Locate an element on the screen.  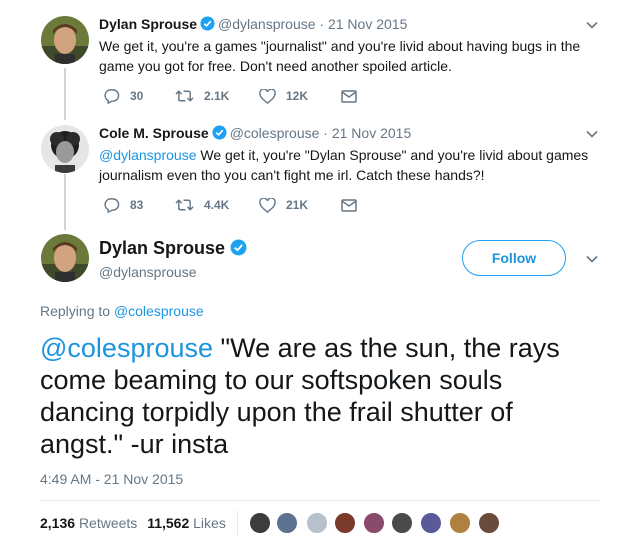
author-name: Cole M. Sprouse is located at coordinates (154, 133).